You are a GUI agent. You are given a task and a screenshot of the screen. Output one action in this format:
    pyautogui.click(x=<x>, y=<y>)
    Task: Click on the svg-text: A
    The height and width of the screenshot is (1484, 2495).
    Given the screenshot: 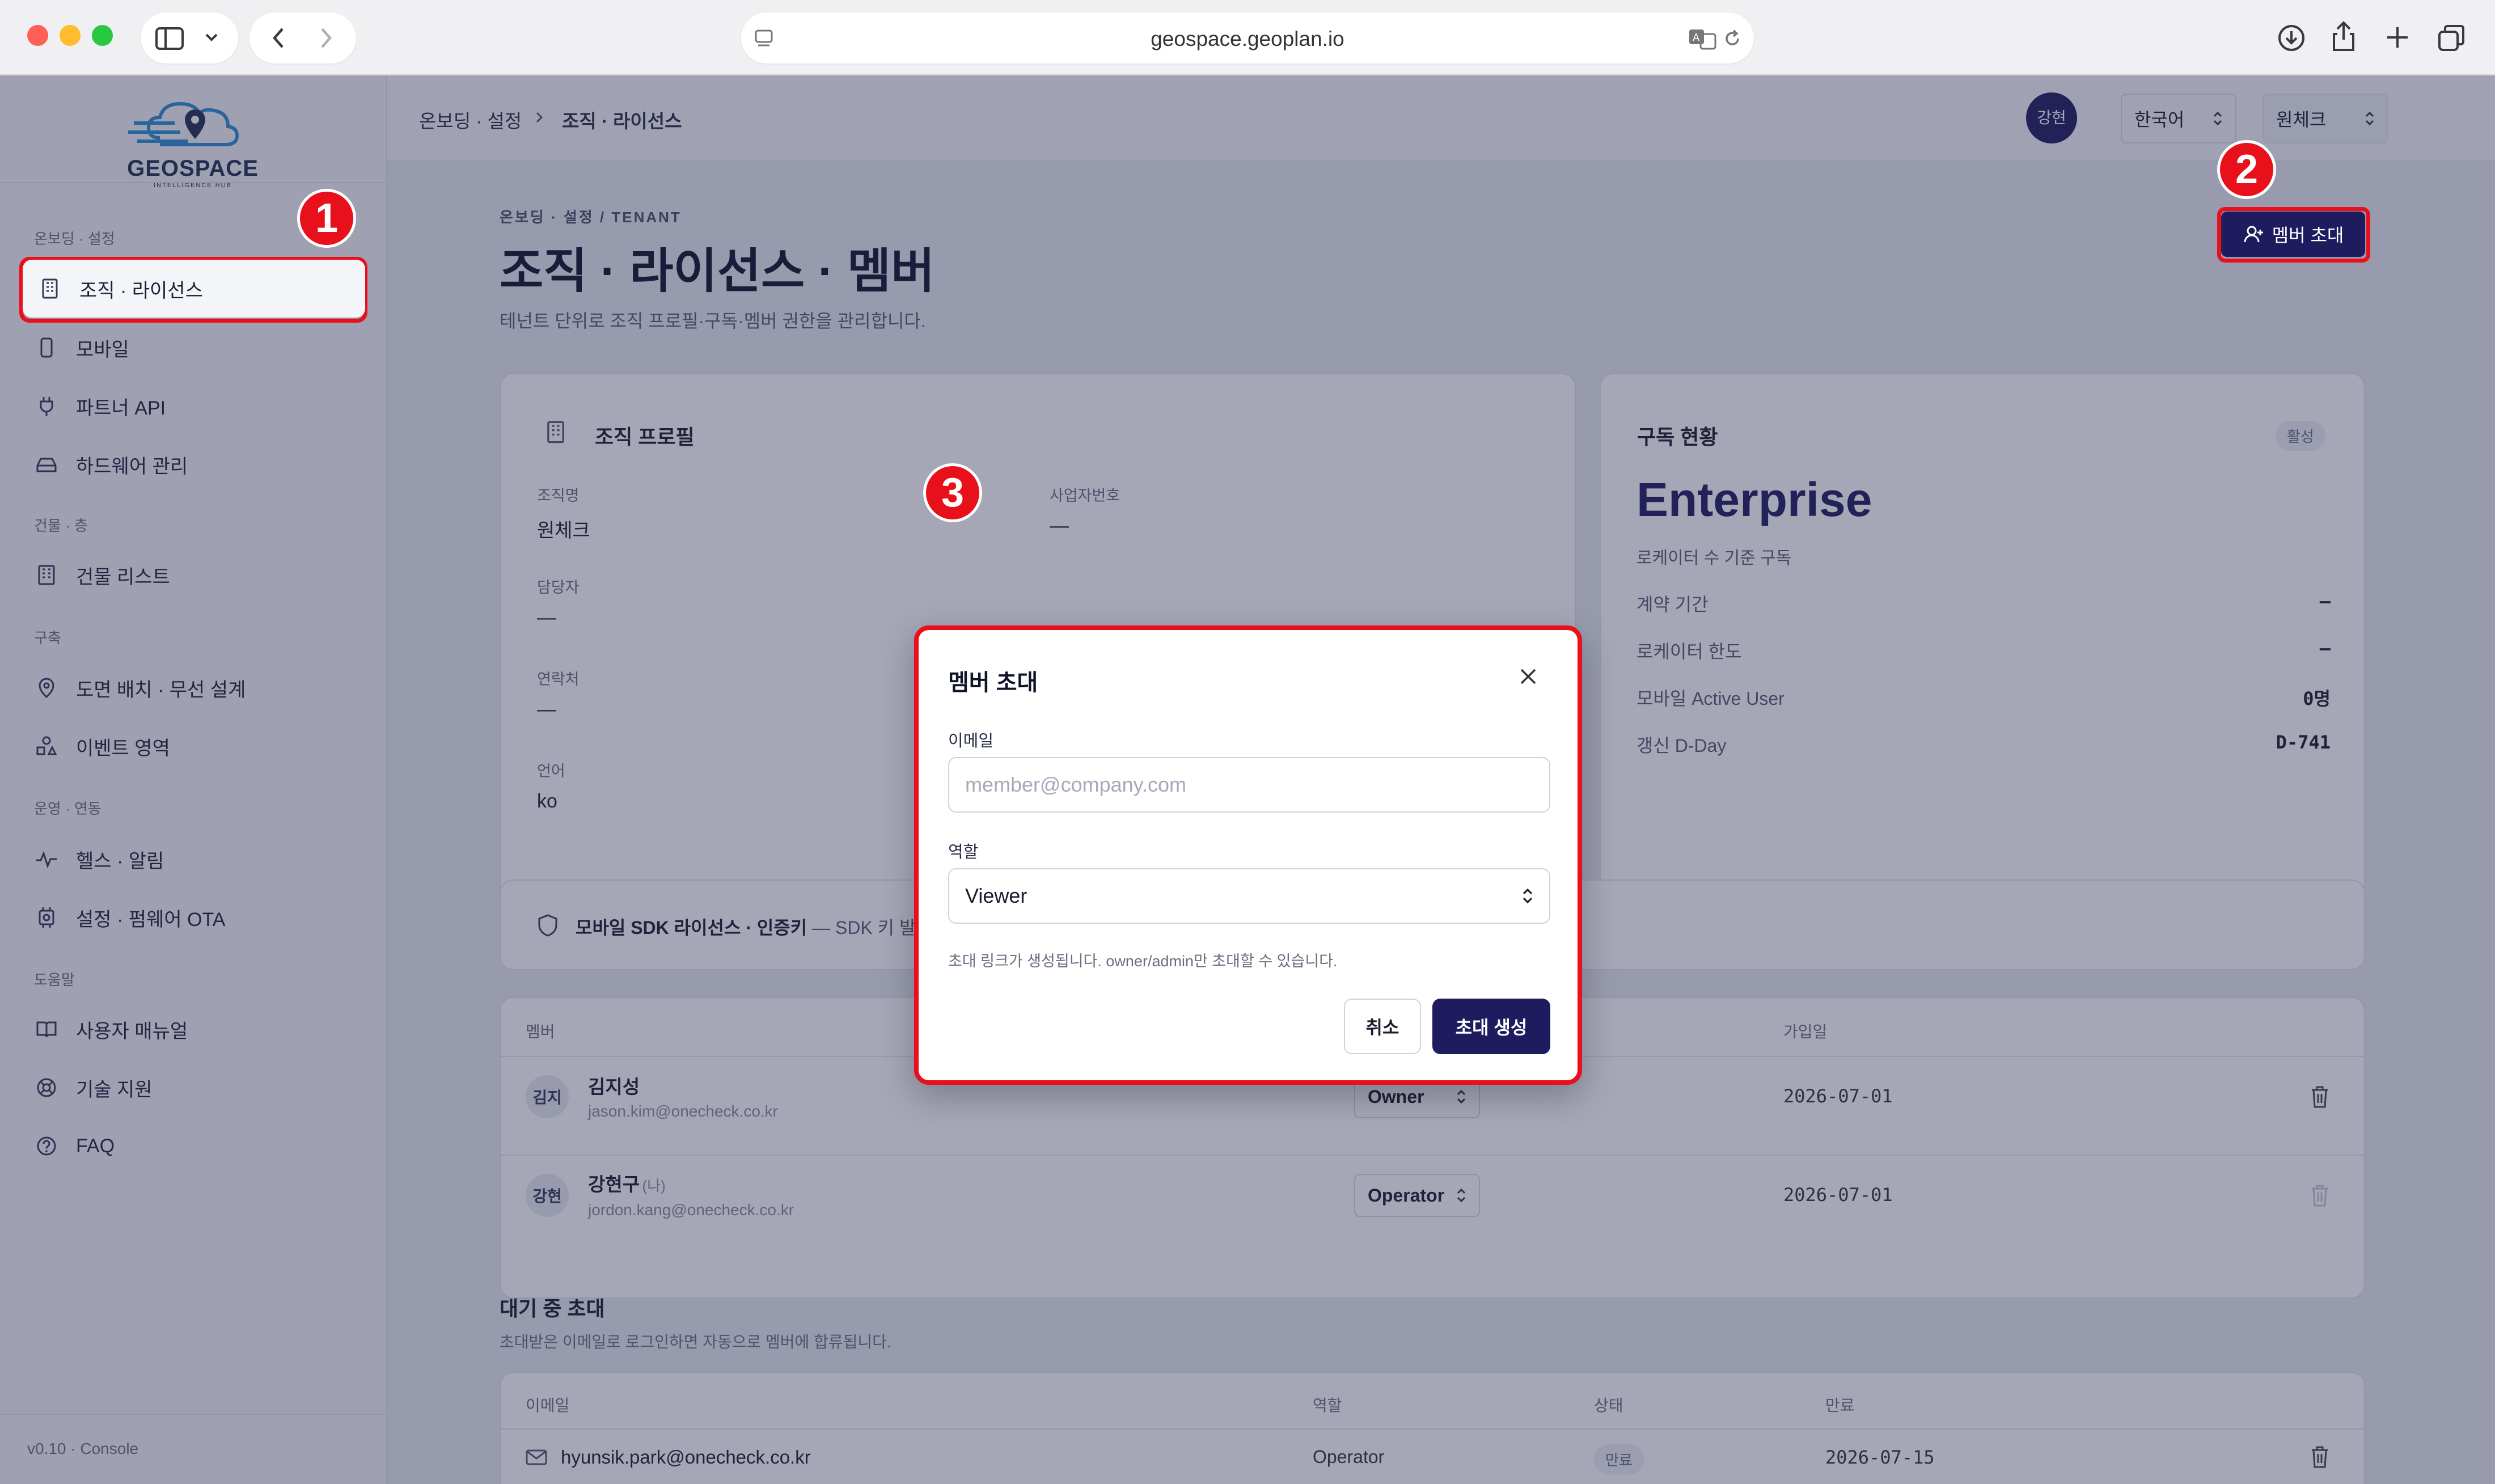 What is the action you would take?
    pyautogui.click(x=1696, y=38)
    